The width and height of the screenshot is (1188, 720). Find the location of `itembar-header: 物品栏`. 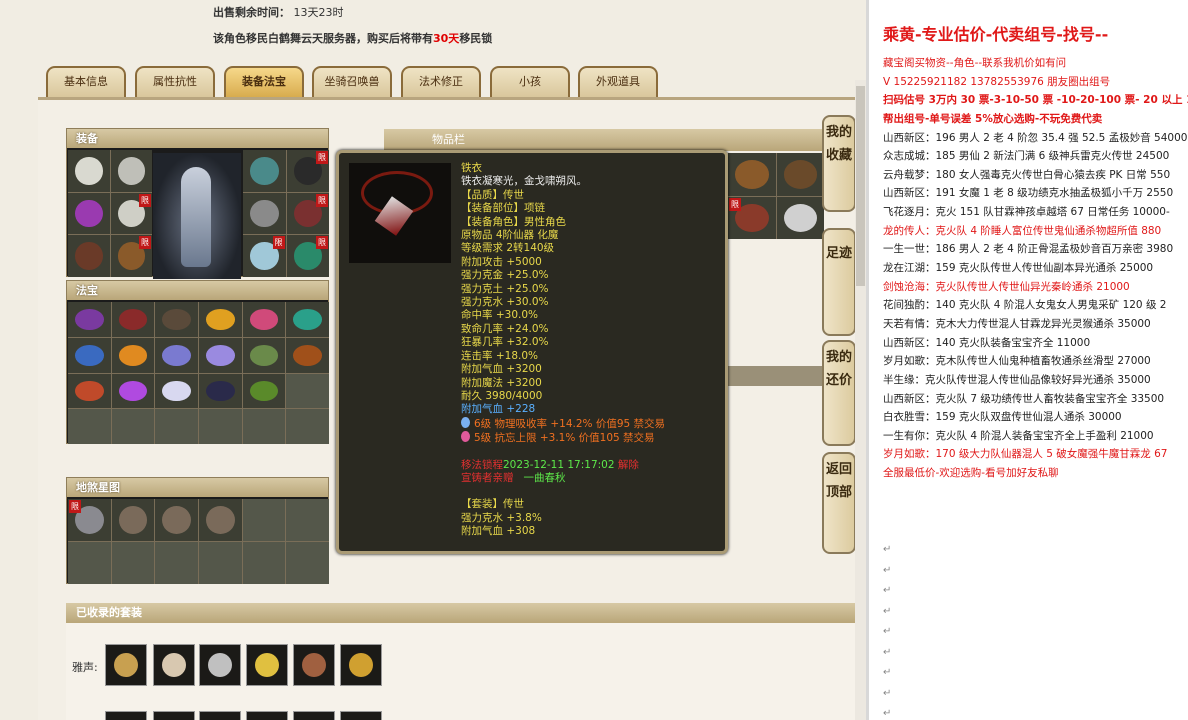

itembar-header: 物品栏 is located at coordinates (625, 140).